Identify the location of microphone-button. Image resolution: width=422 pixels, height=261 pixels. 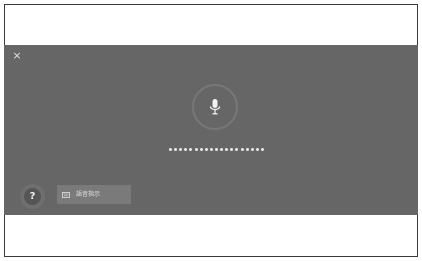
(215, 107).